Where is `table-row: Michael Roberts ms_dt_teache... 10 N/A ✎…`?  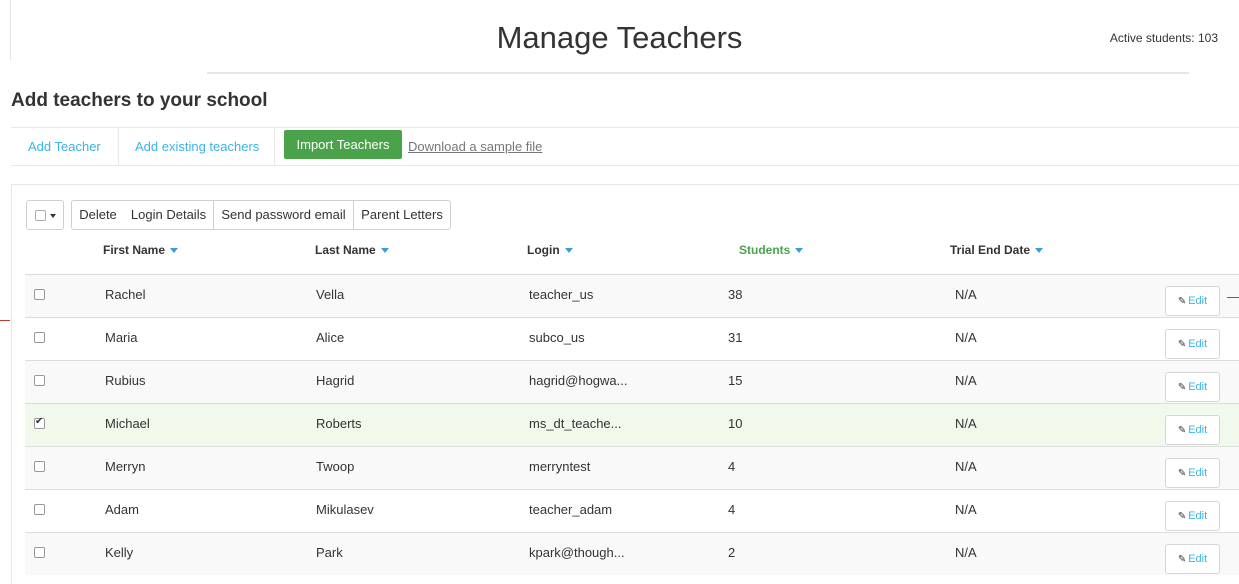
table-row: Michael Roberts ms_dt_teache... 10 N/A ✎… is located at coordinates (632, 424).